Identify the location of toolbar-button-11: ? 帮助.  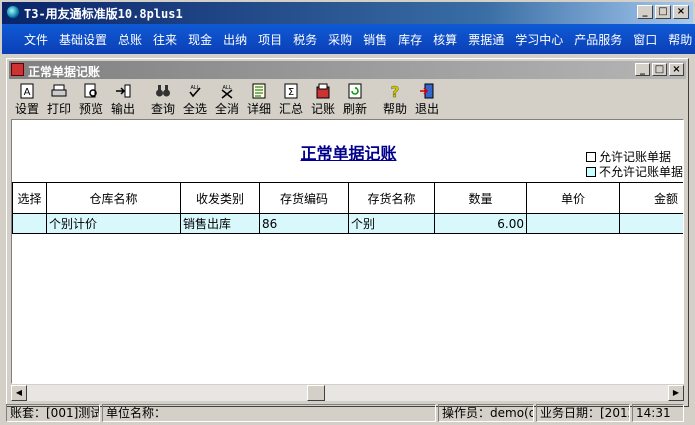
(395, 99).